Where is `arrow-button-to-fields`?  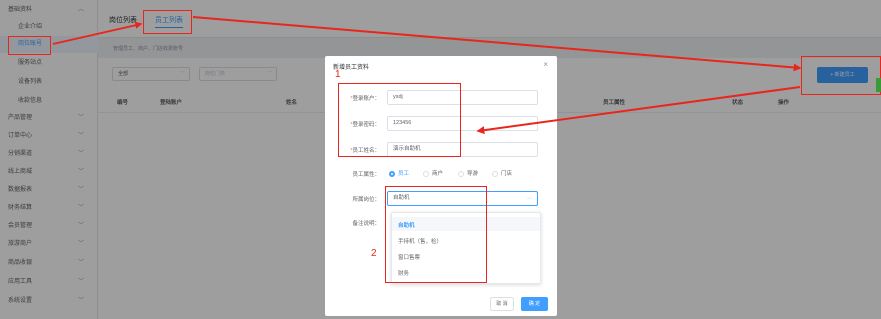
arrow-button-to-fields is located at coordinates (638, 110).